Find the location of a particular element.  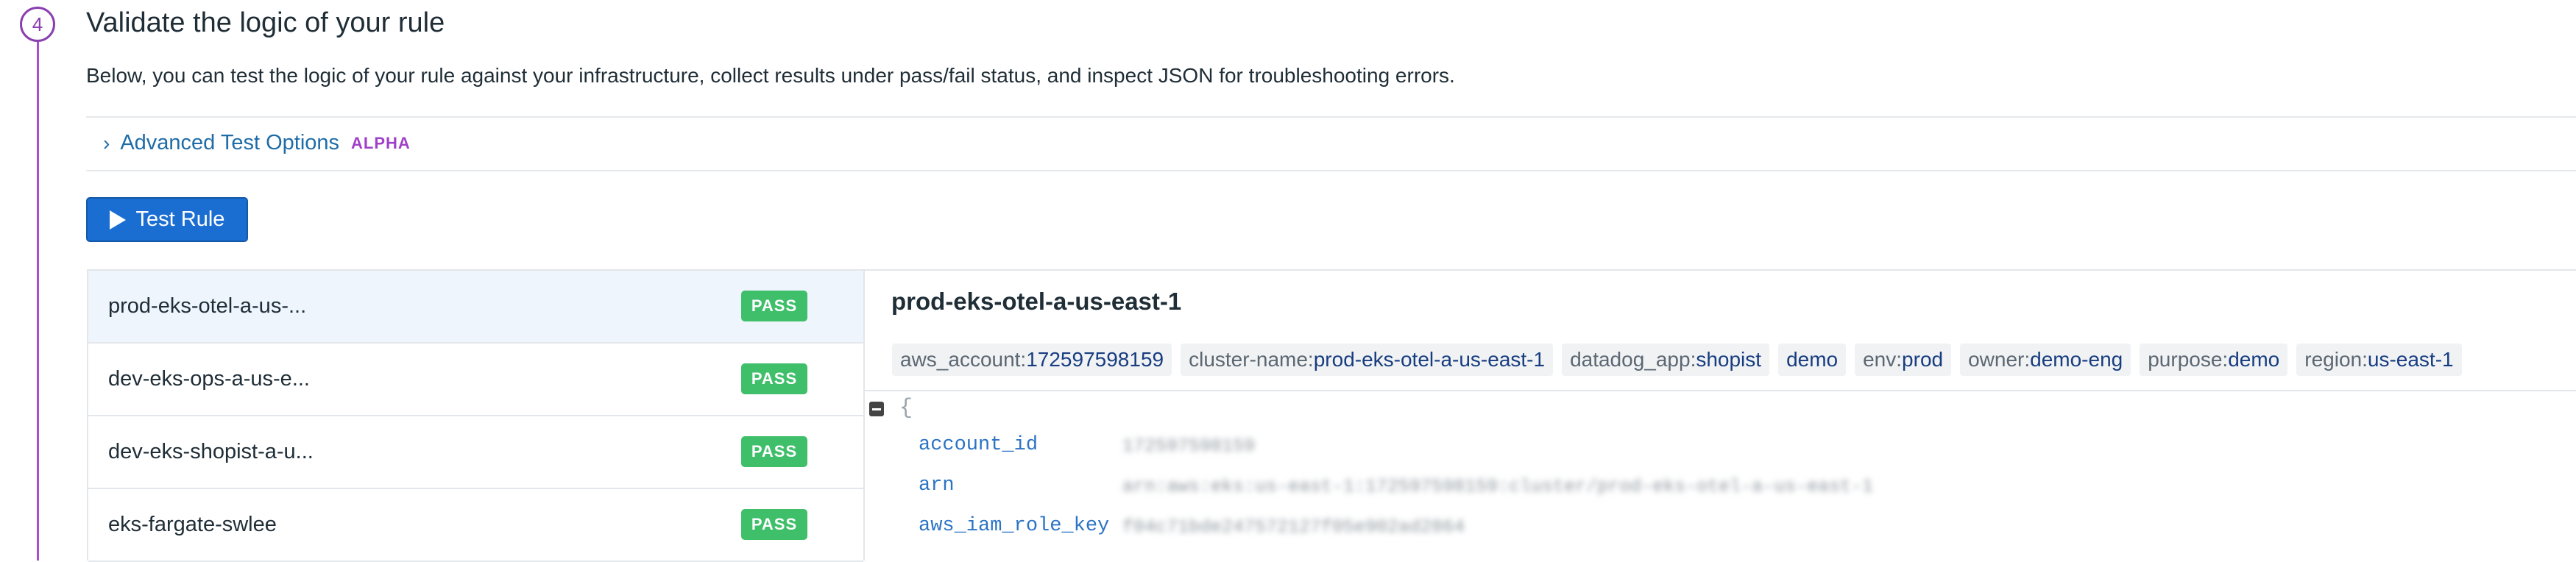

page-title: Validate the logic of your rule is located at coordinates (265, 22).